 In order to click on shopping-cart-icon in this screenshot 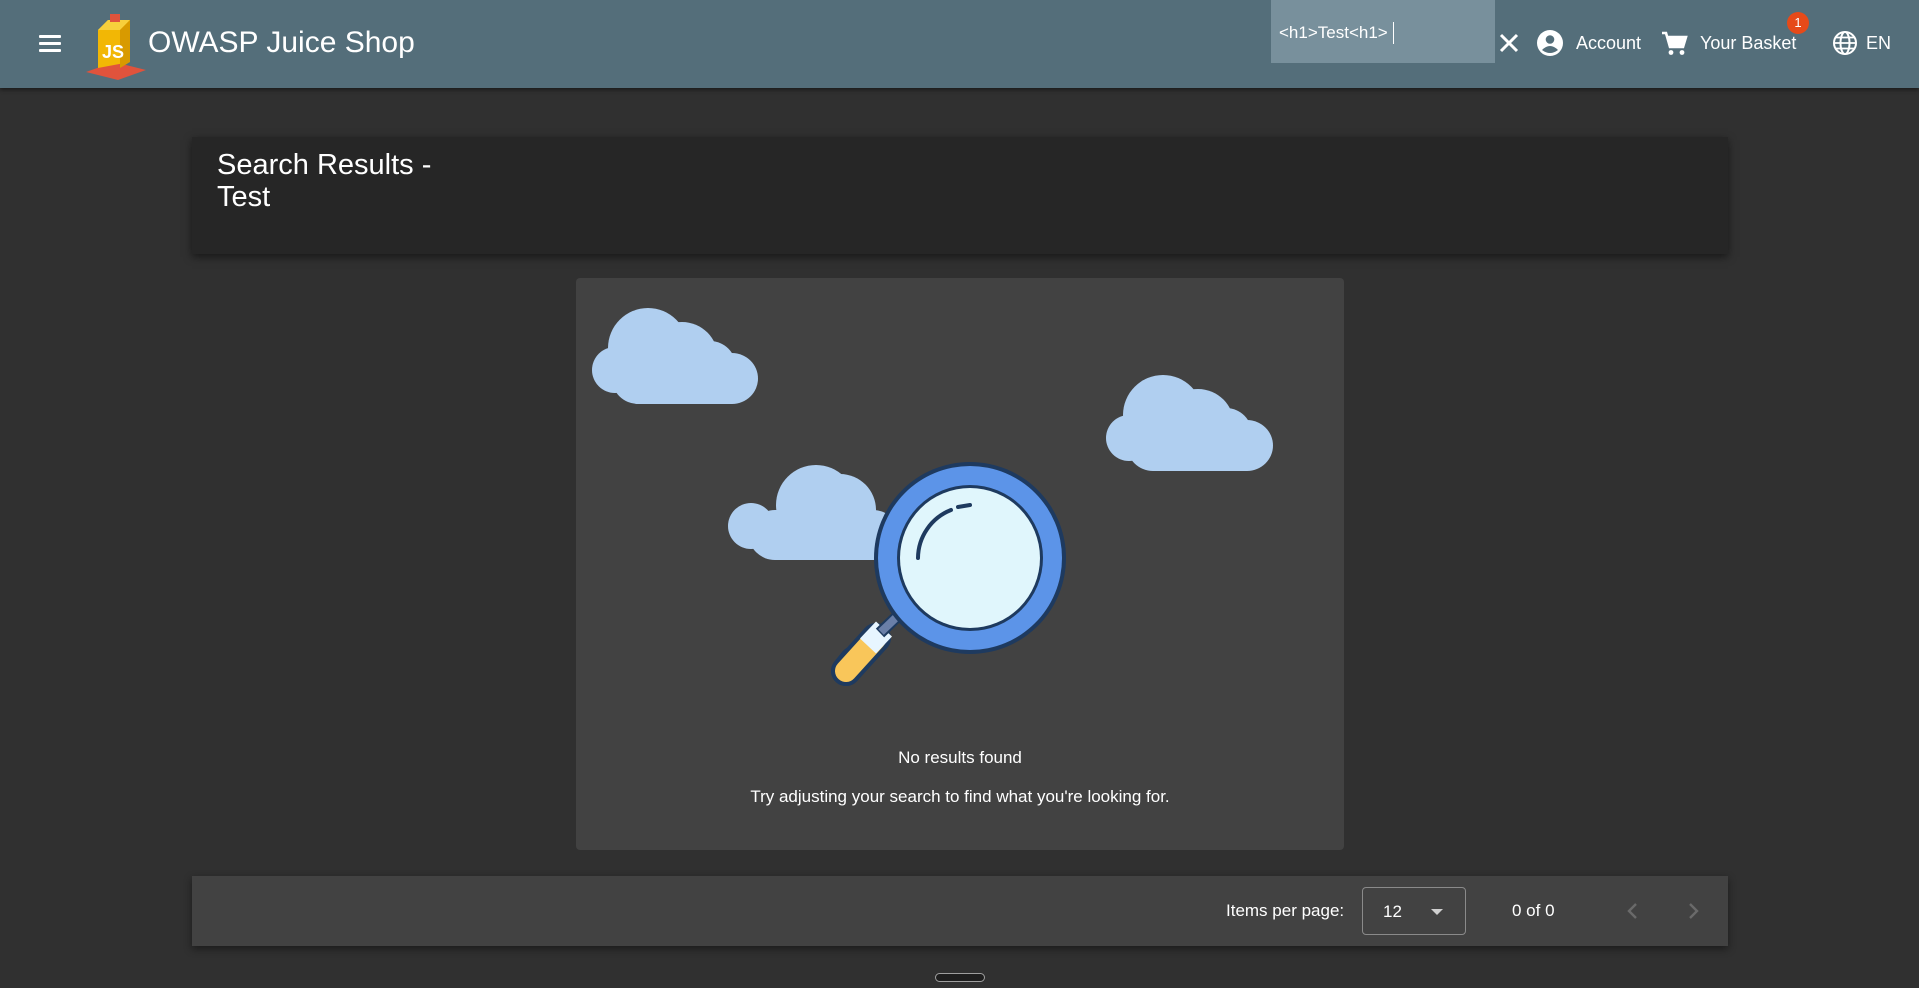, I will do `click(1675, 43)`.